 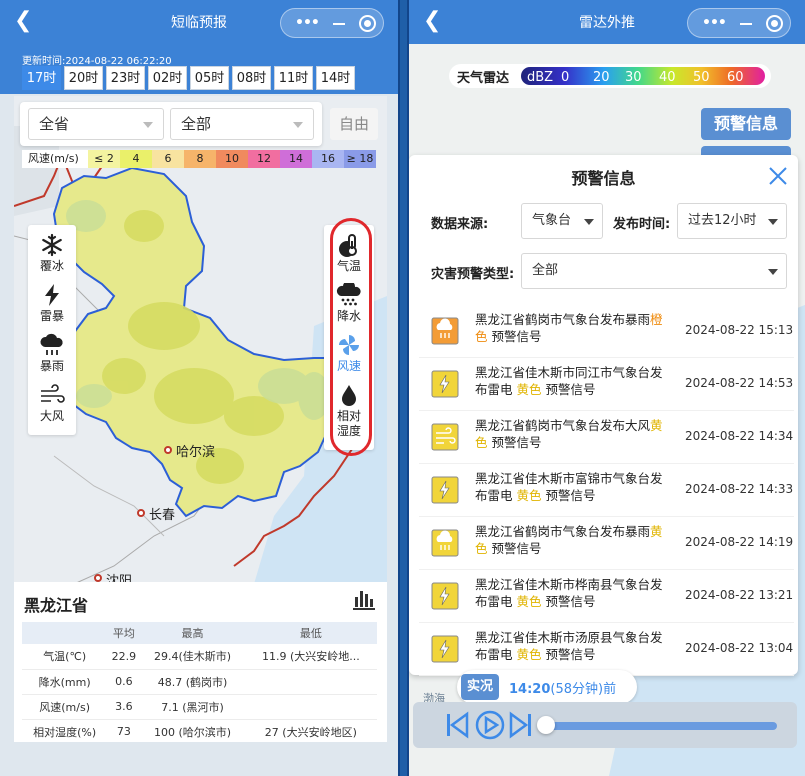 I want to click on province-select-value: 全省, so click(x=54, y=124).